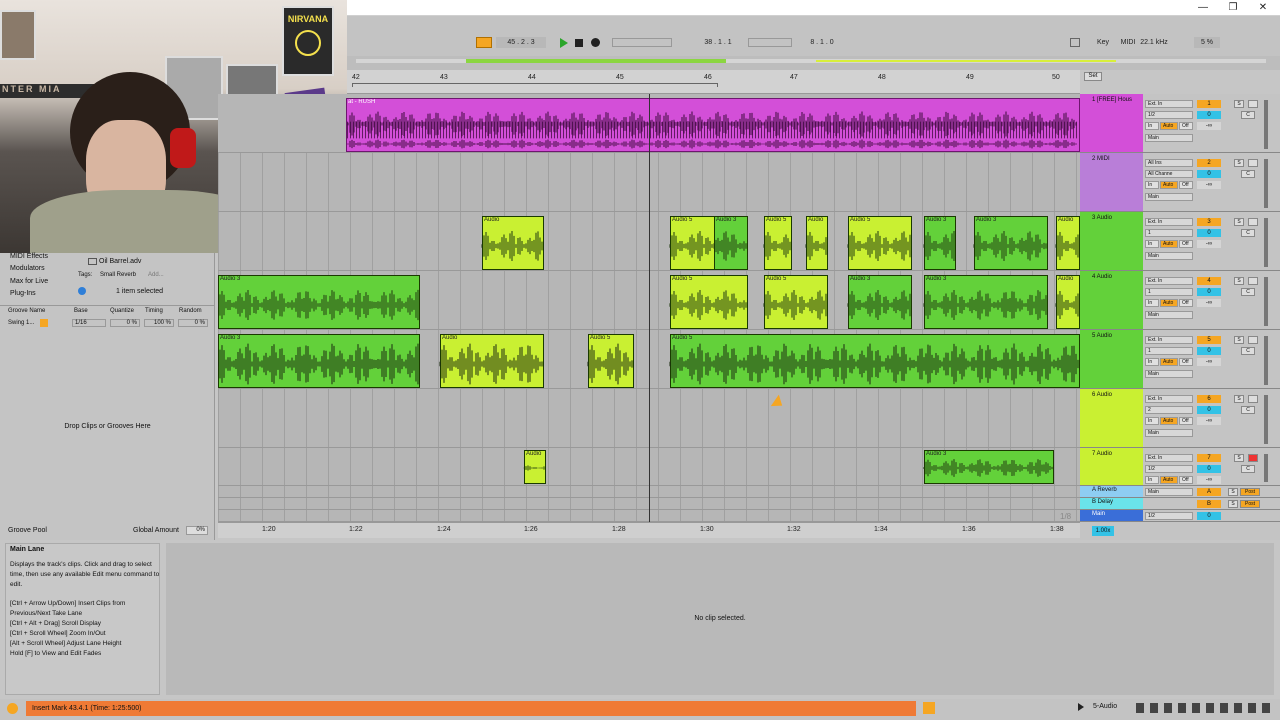 The width and height of the screenshot is (1280, 720). Describe the element at coordinates (1169, 410) in the screenshot. I see `input-channel-select: 2` at that location.